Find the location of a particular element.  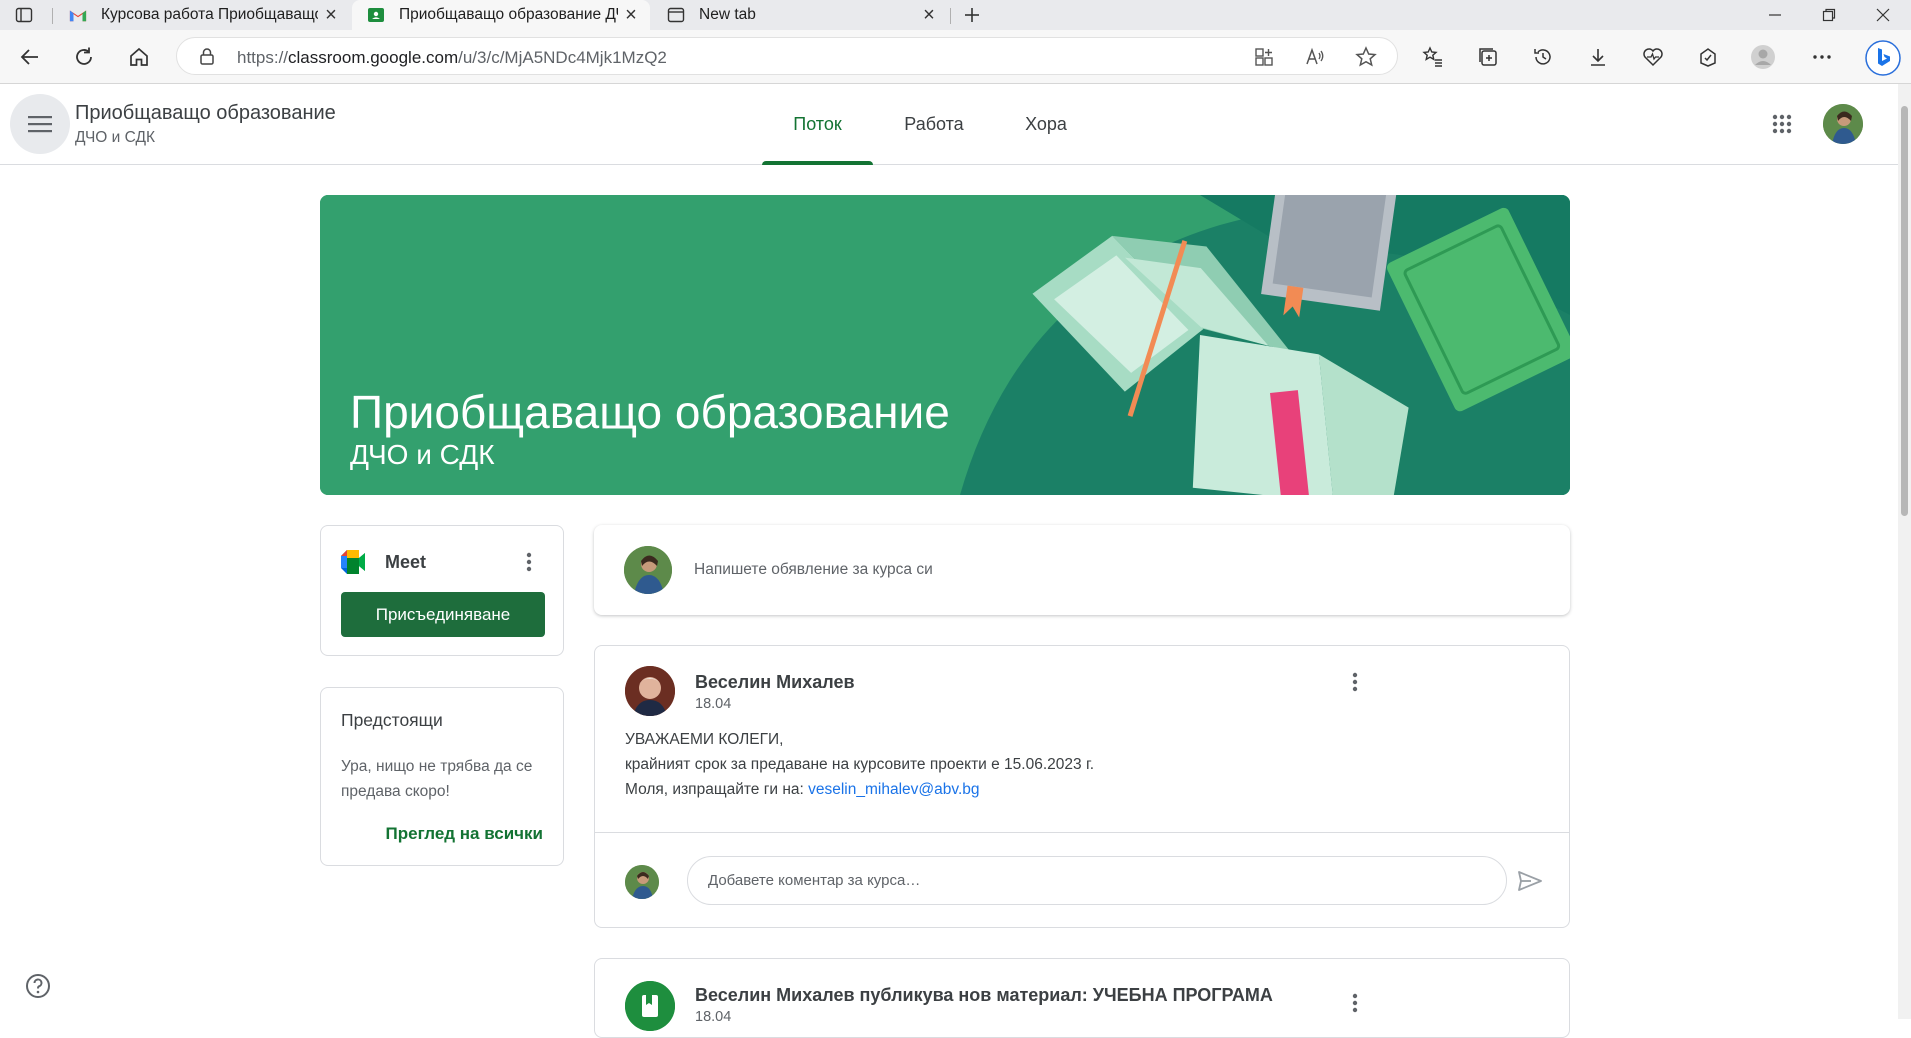

meet-label: Meet is located at coordinates (406, 562).